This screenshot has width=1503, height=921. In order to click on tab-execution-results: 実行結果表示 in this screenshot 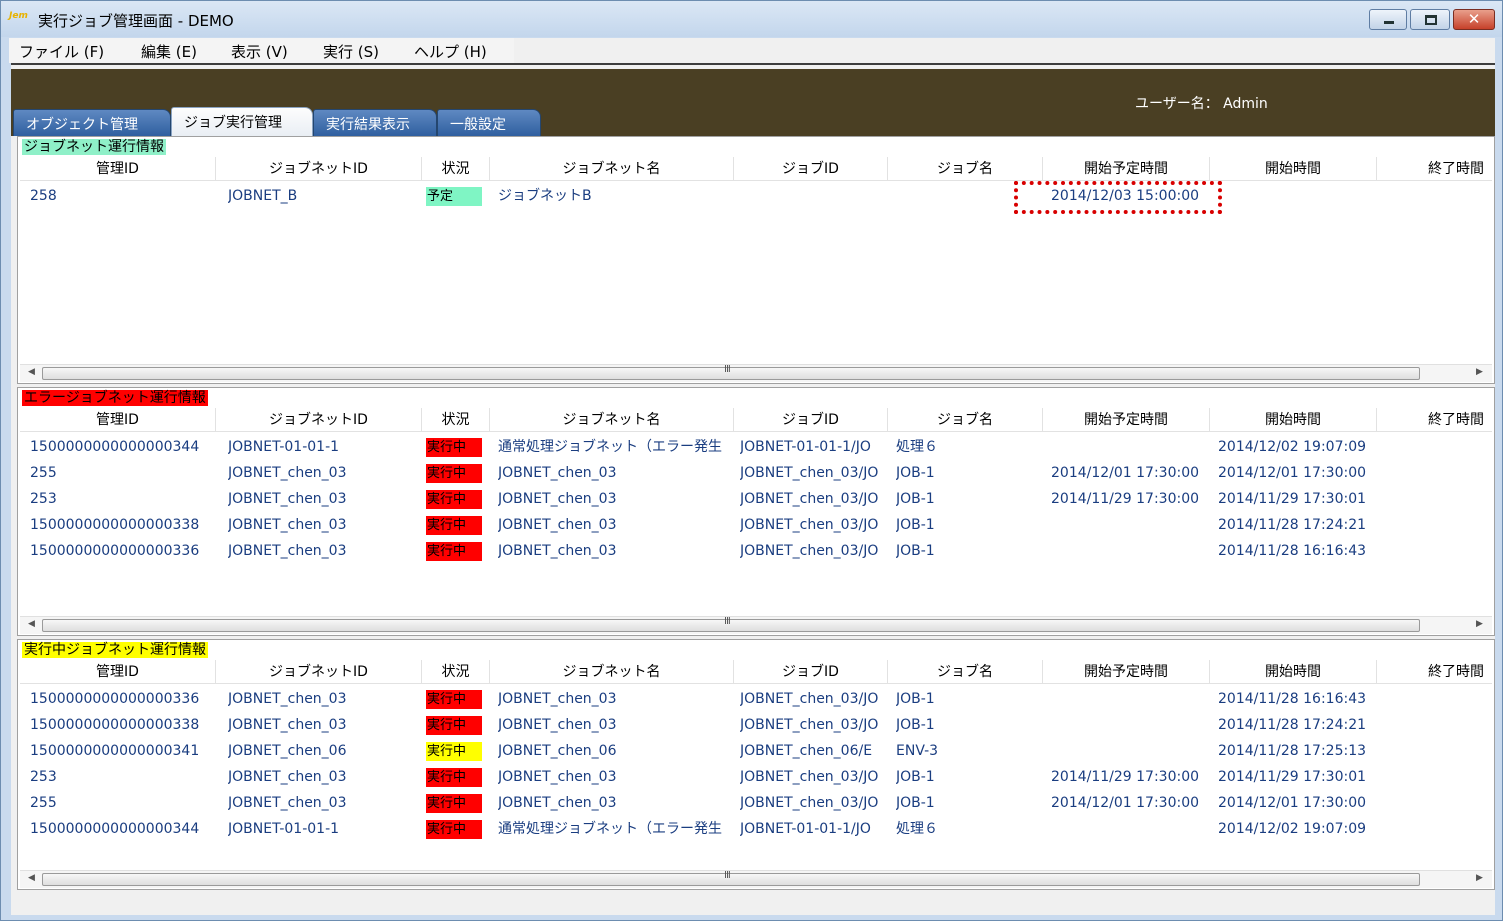, I will do `click(375, 122)`.